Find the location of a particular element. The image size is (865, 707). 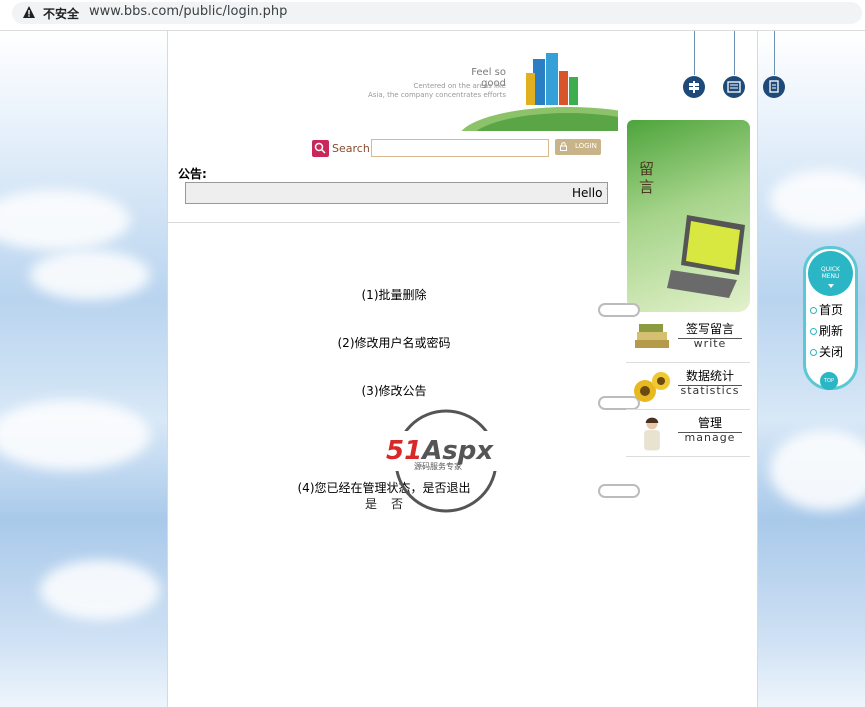

quick-menu-header: QUICK MENU is located at coordinates (830, 273).